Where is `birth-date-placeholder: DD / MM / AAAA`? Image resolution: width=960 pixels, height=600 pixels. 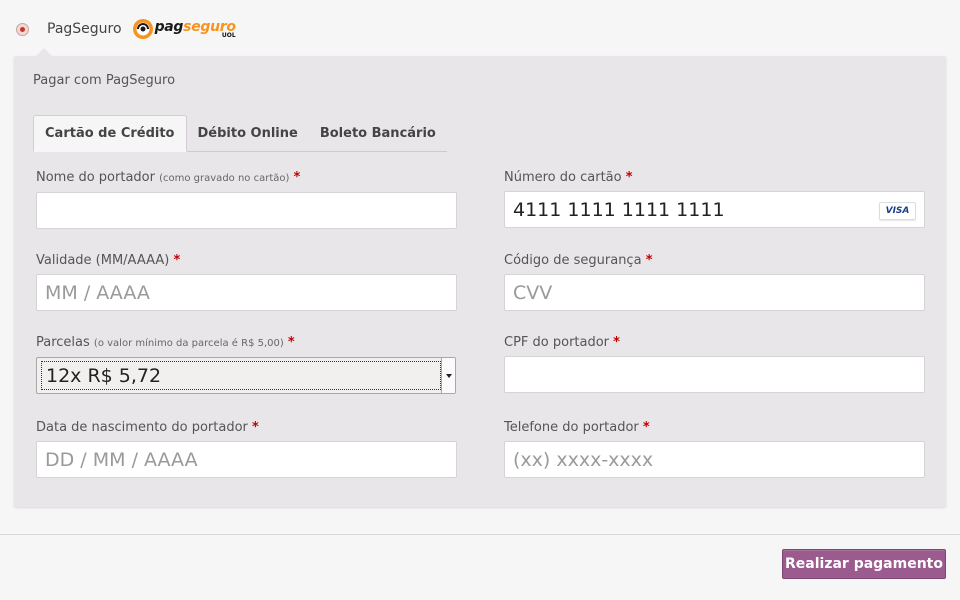
birth-date-placeholder: DD / MM / AAAA is located at coordinates (121, 459).